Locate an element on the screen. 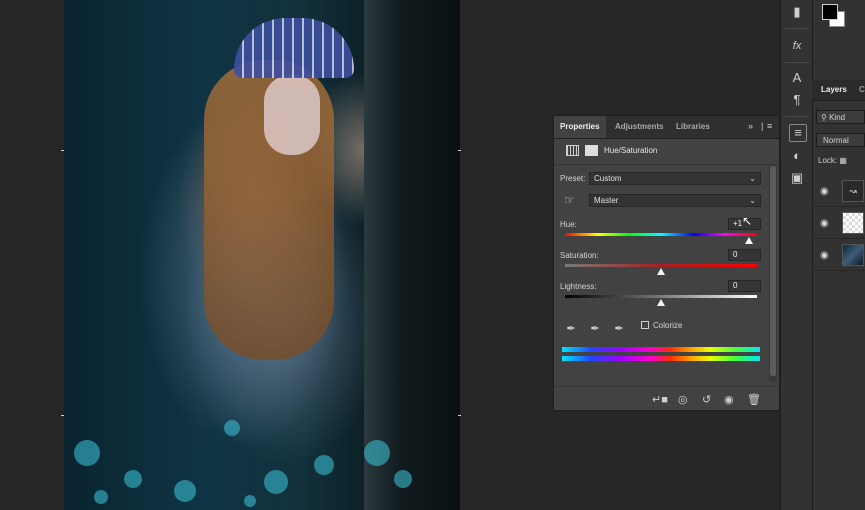  adjustment-header: Hue/Saturation is located at coordinates (666, 151).